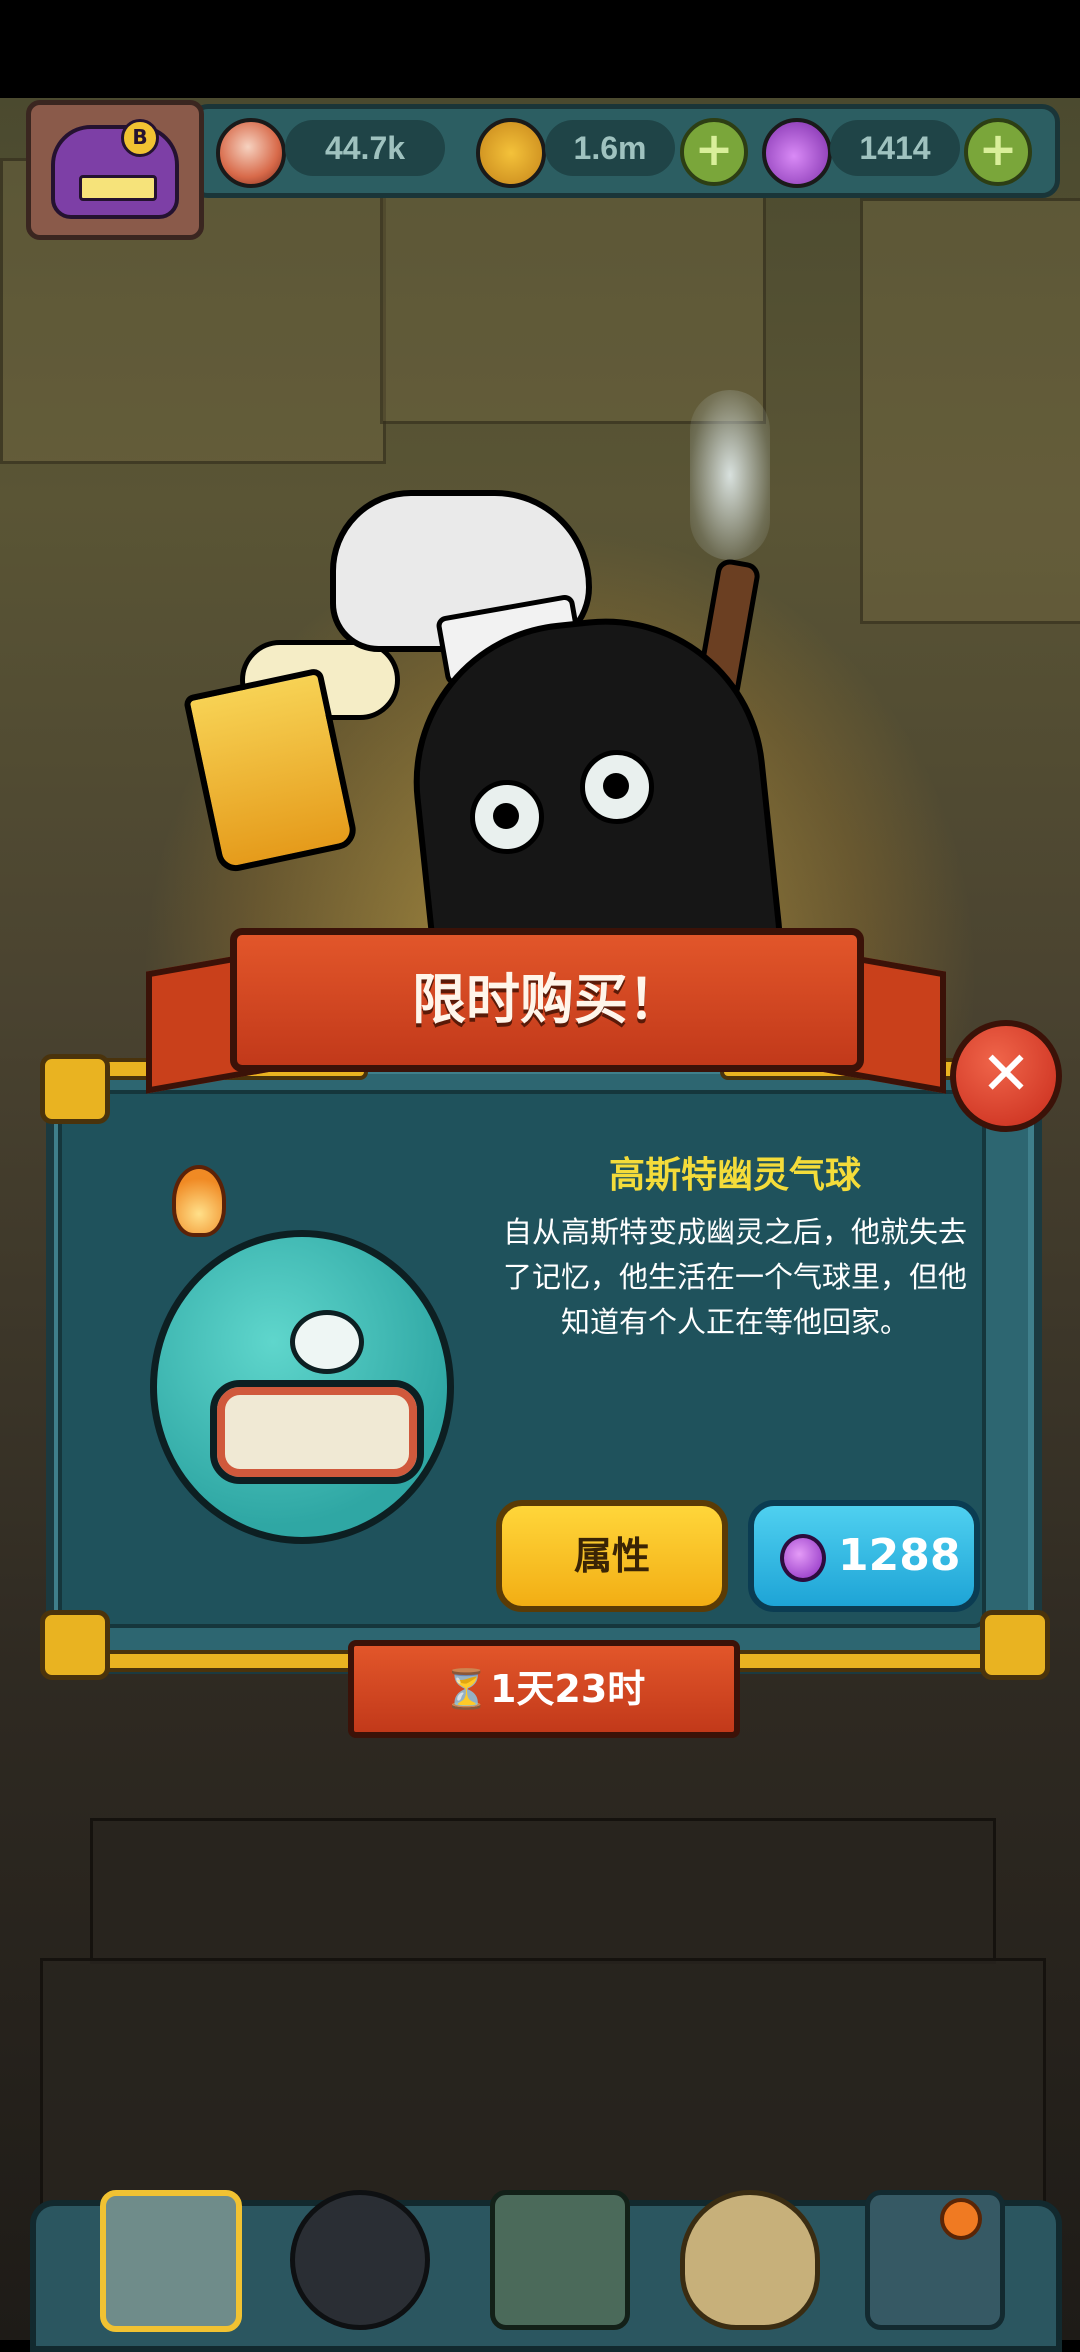 The width and height of the screenshot is (1080, 2352). Describe the element at coordinates (935, 2260) in the screenshot. I see `grid-icon` at that location.